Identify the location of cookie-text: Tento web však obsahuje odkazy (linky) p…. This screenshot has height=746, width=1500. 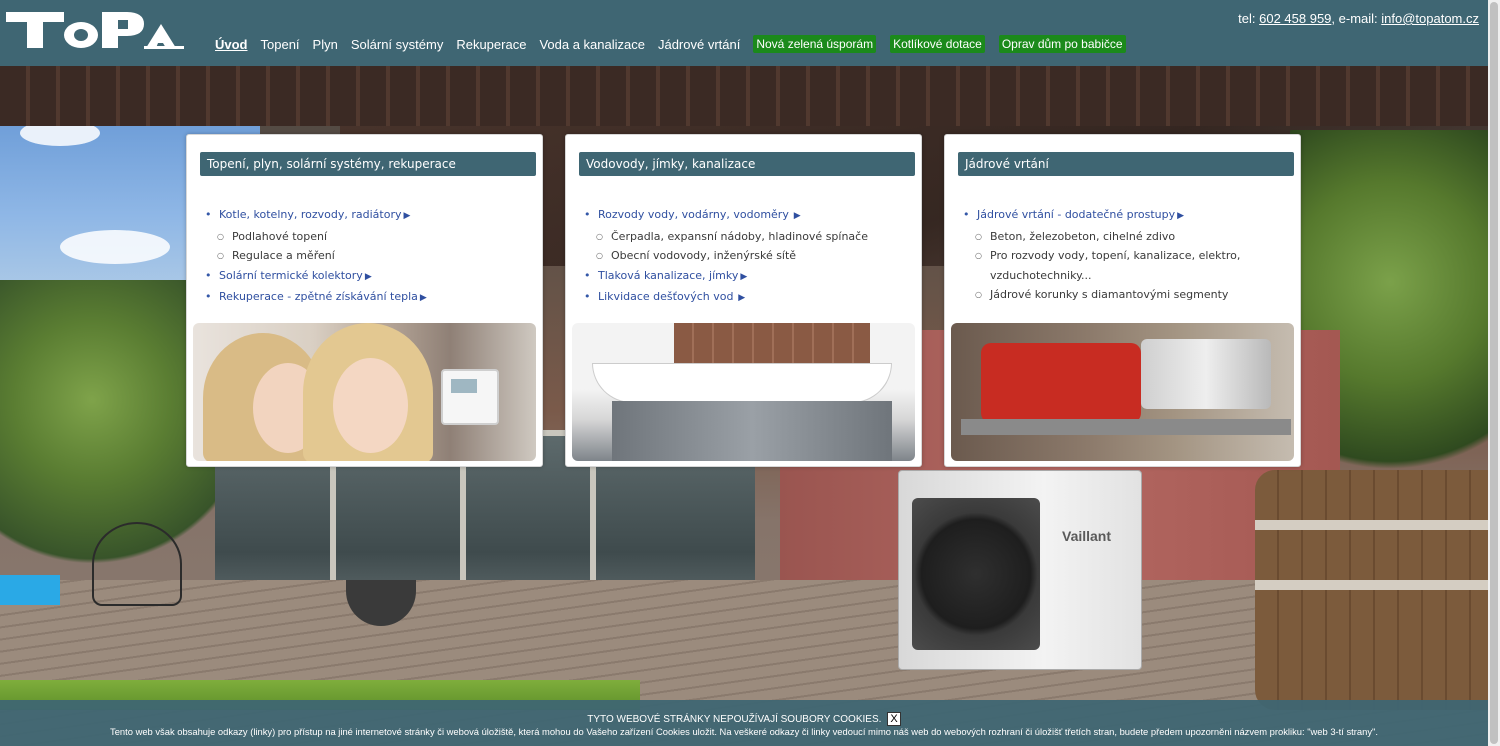
(744, 731).